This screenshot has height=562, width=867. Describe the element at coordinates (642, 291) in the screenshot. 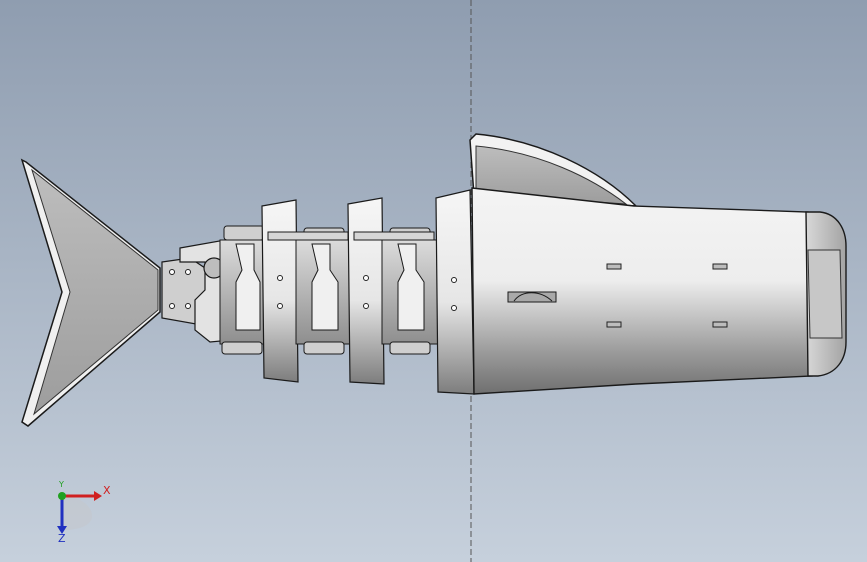

I see `main-body-shell` at that location.